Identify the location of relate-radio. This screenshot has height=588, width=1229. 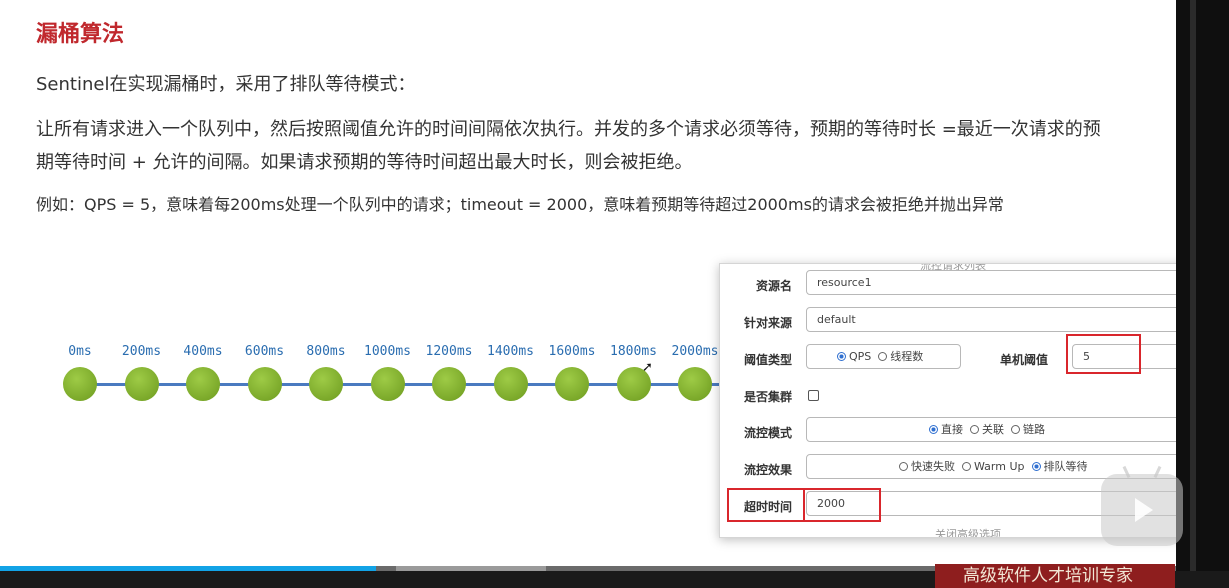
(974, 429).